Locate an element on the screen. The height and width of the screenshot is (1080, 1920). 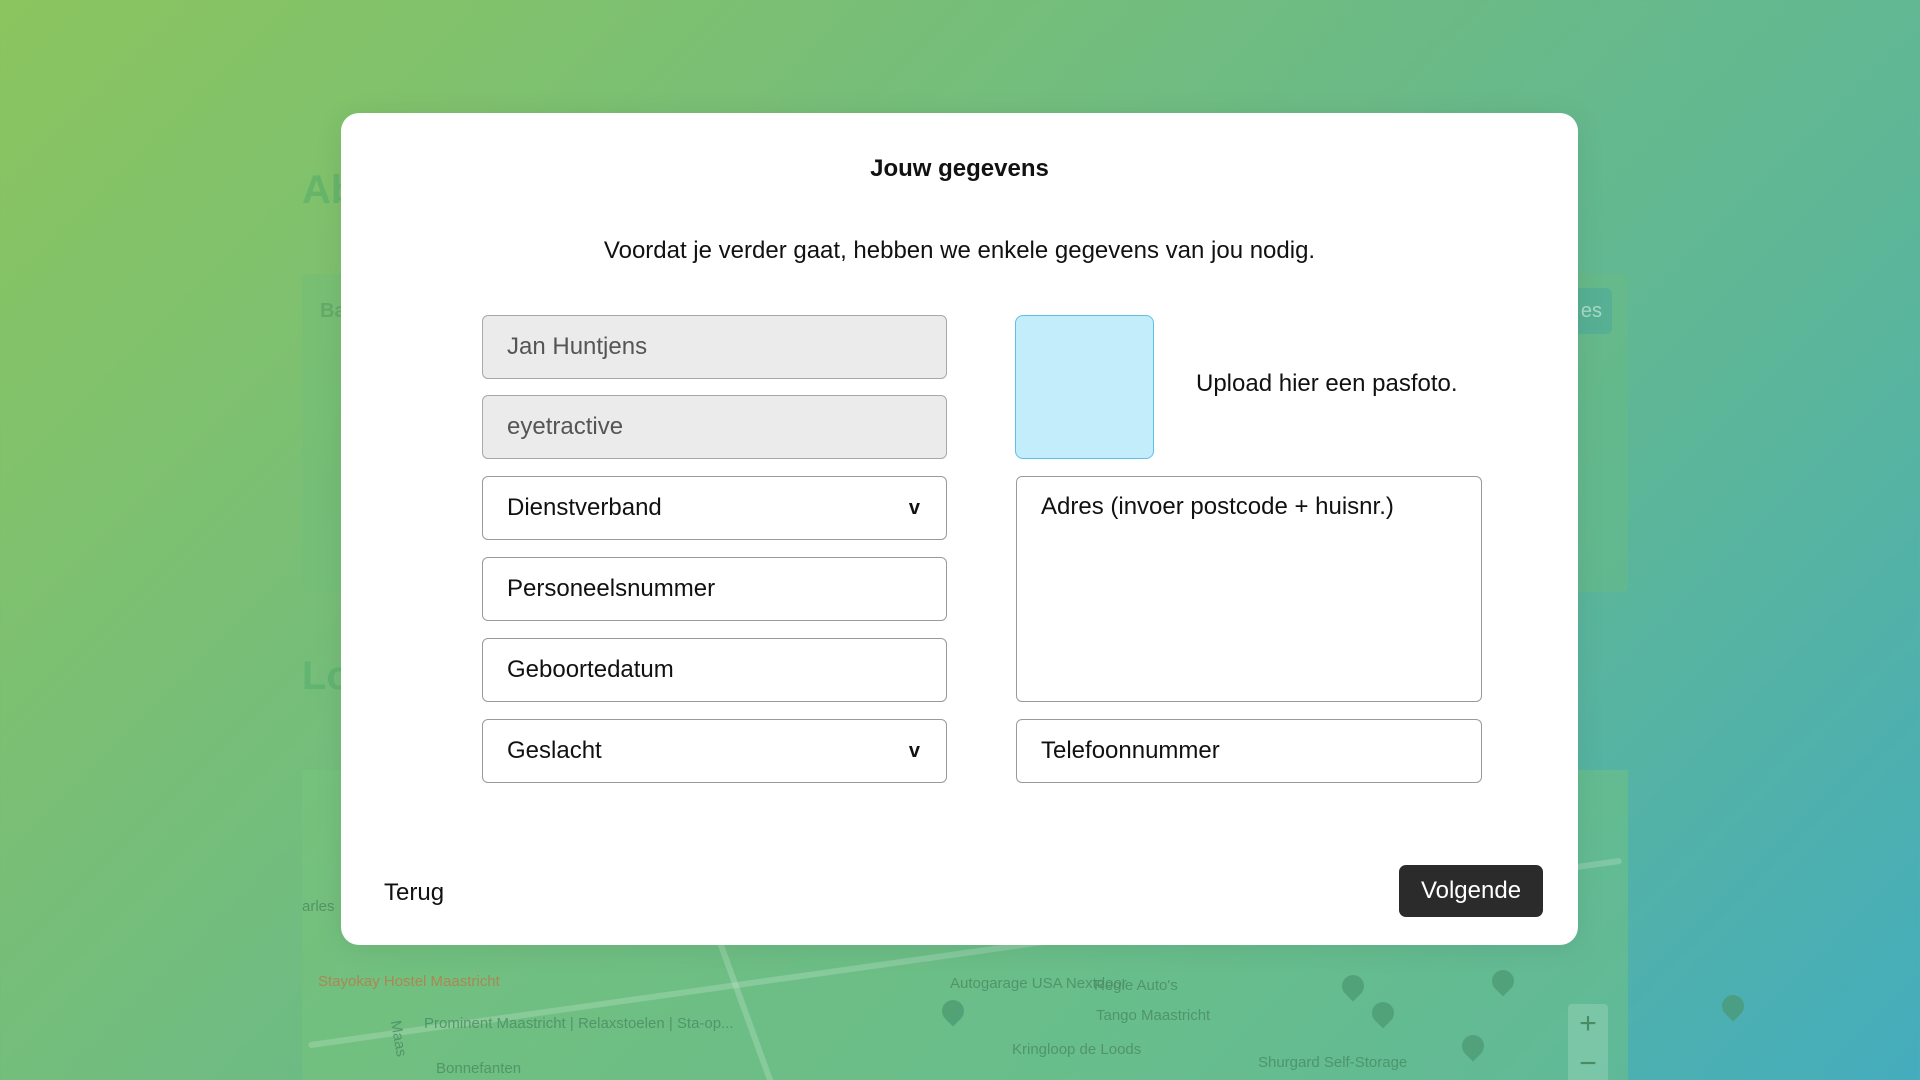
photo-upload-area is located at coordinates (1084, 387).